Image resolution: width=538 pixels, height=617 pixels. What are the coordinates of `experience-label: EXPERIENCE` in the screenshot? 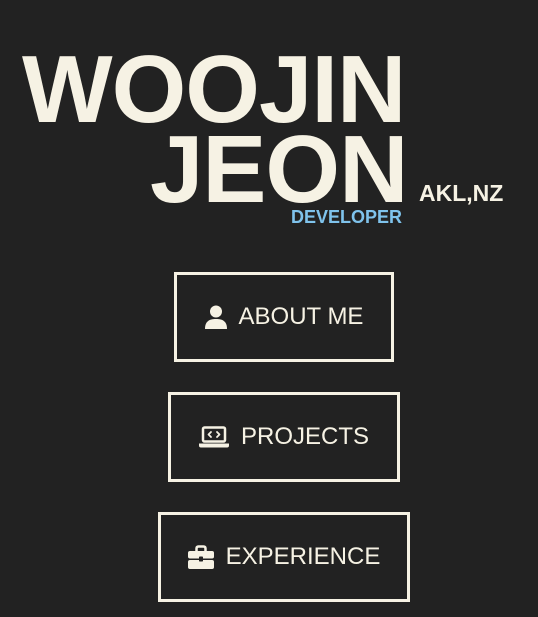 It's located at (303, 556).